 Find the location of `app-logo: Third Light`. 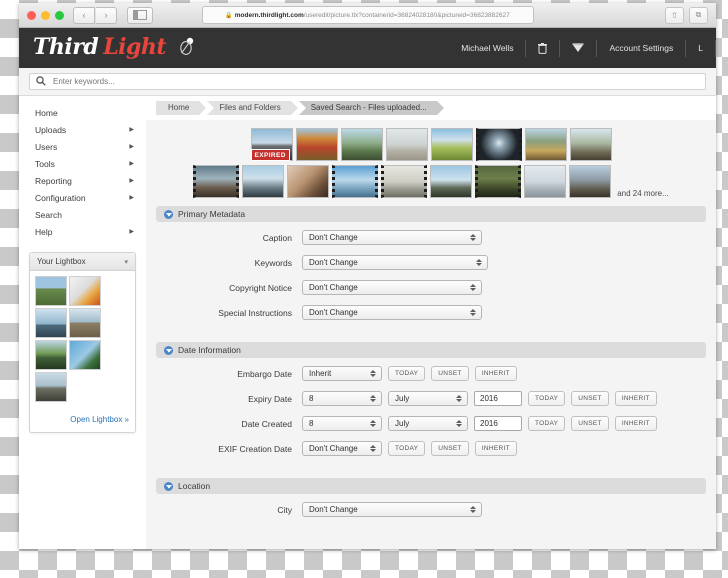

app-logo: Third Light is located at coordinates (114, 48).